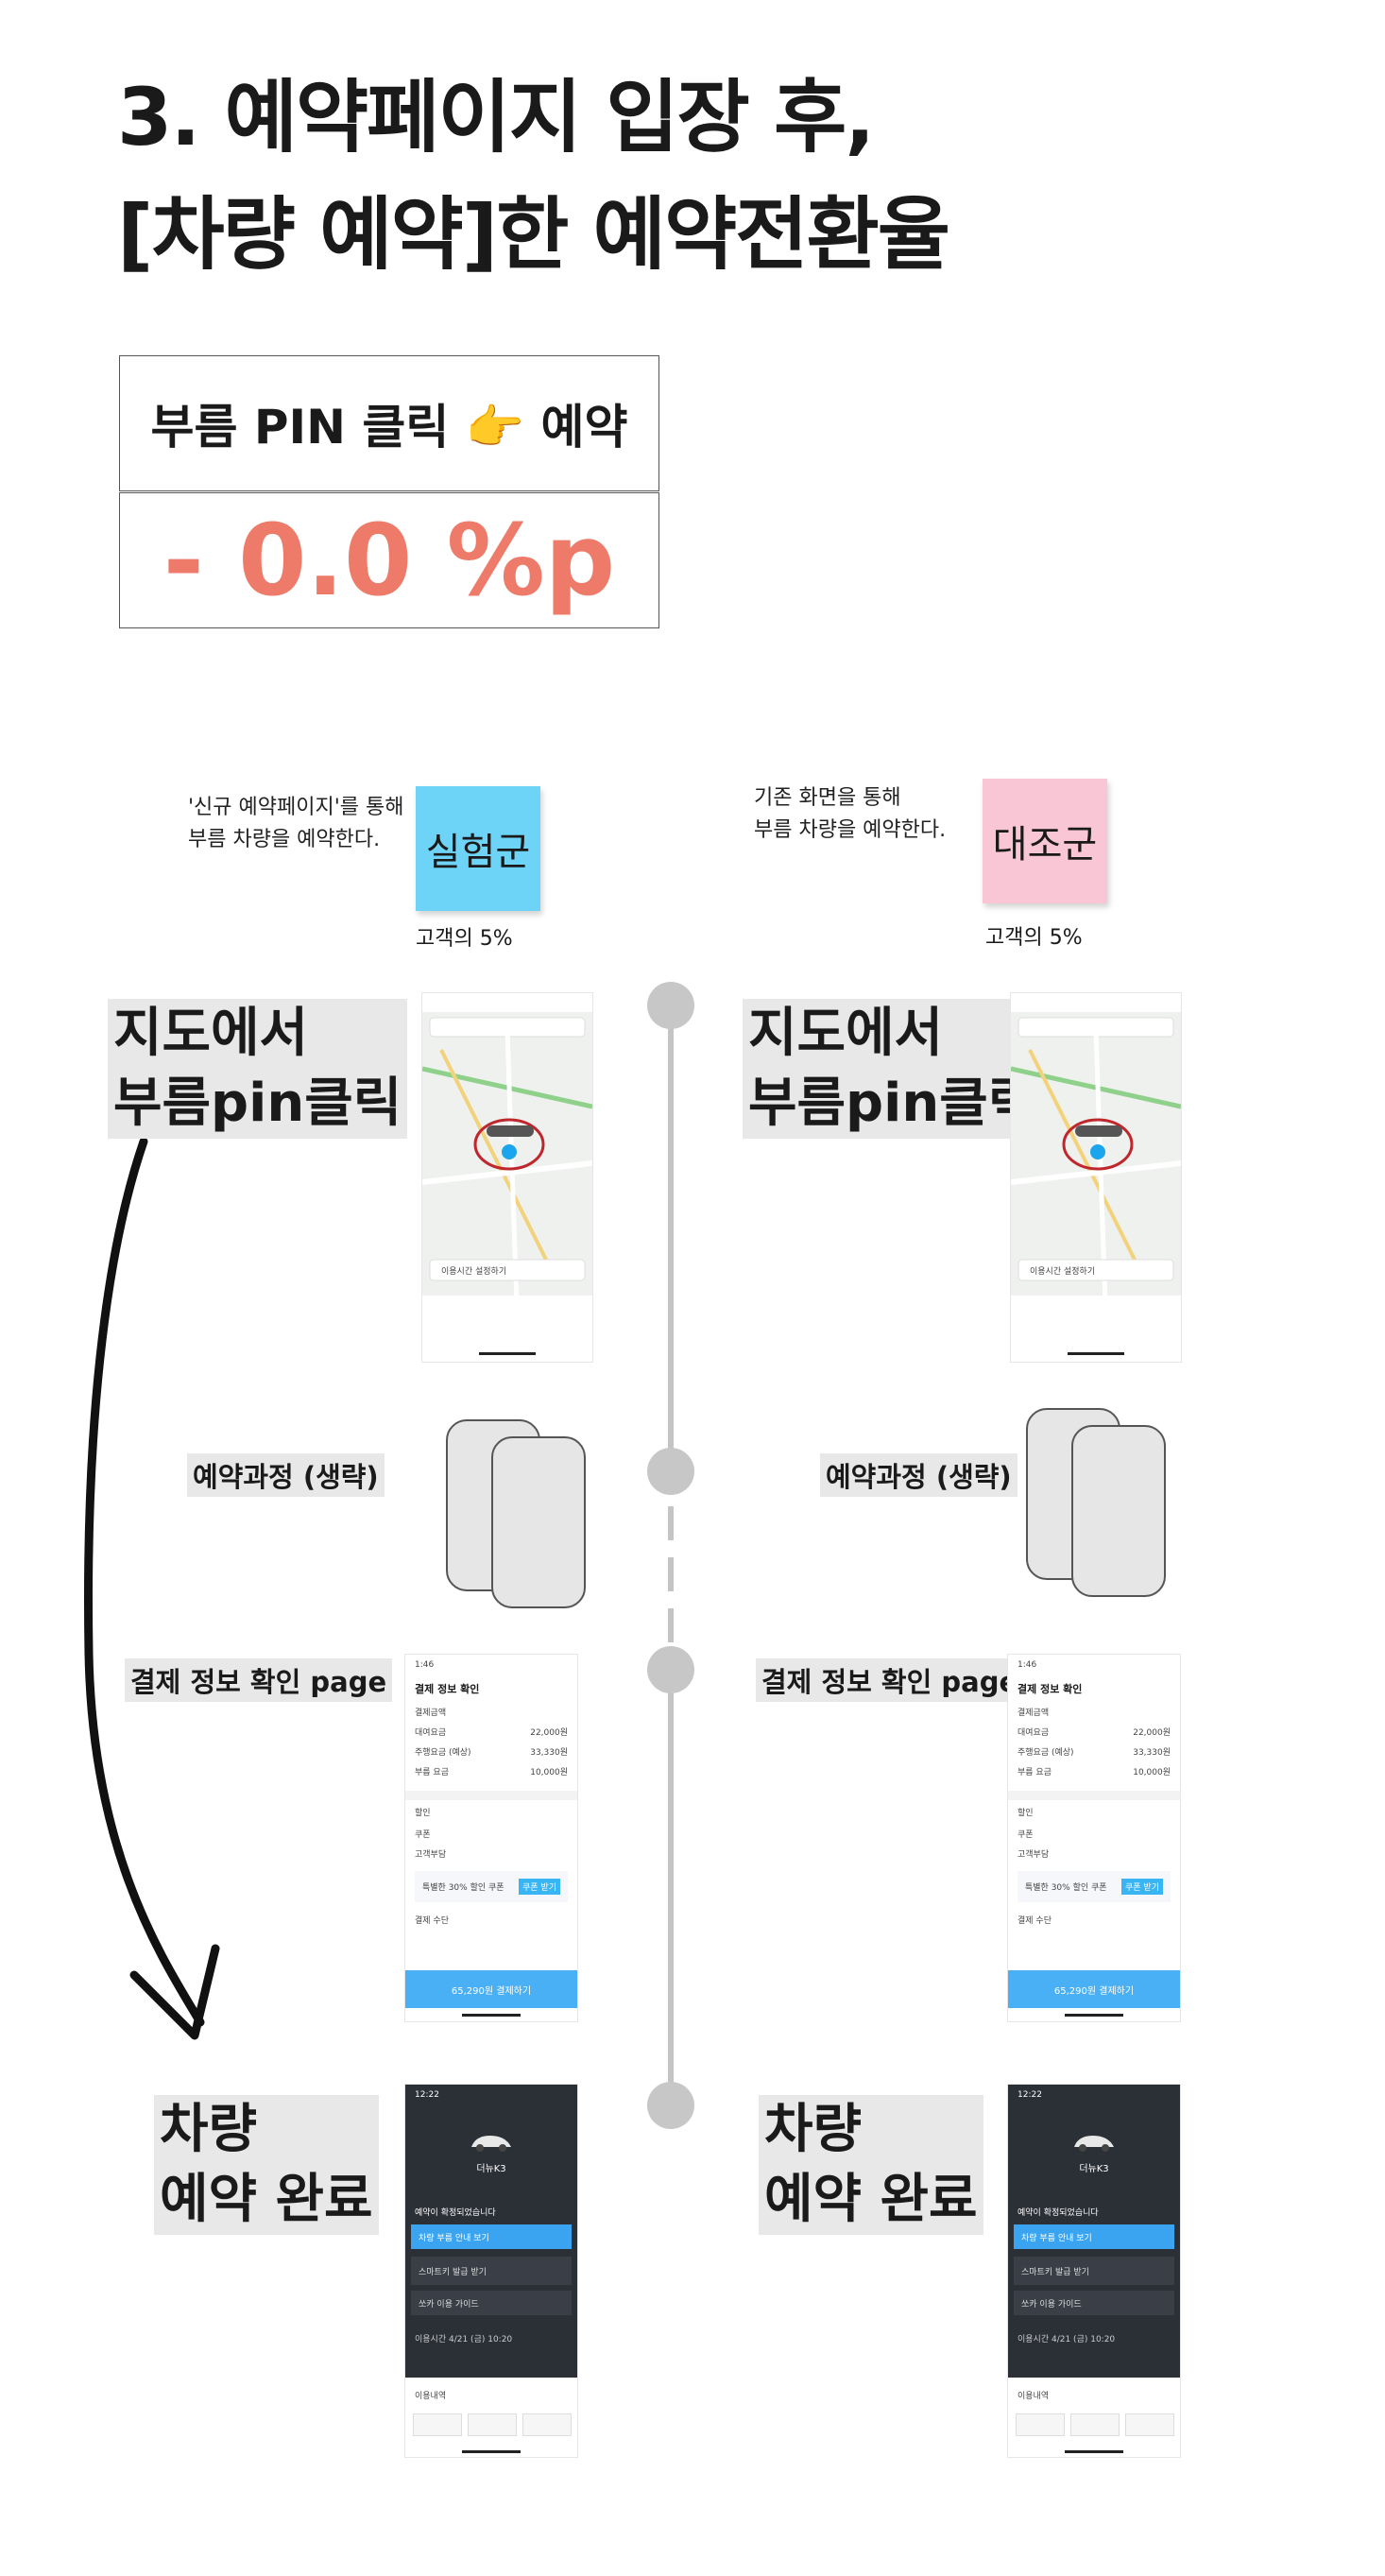 The height and width of the screenshot is (2576, 1385). I want to click on experiment-note-line-1: '신규 예약페이지'를 통해, so click(296, 807).